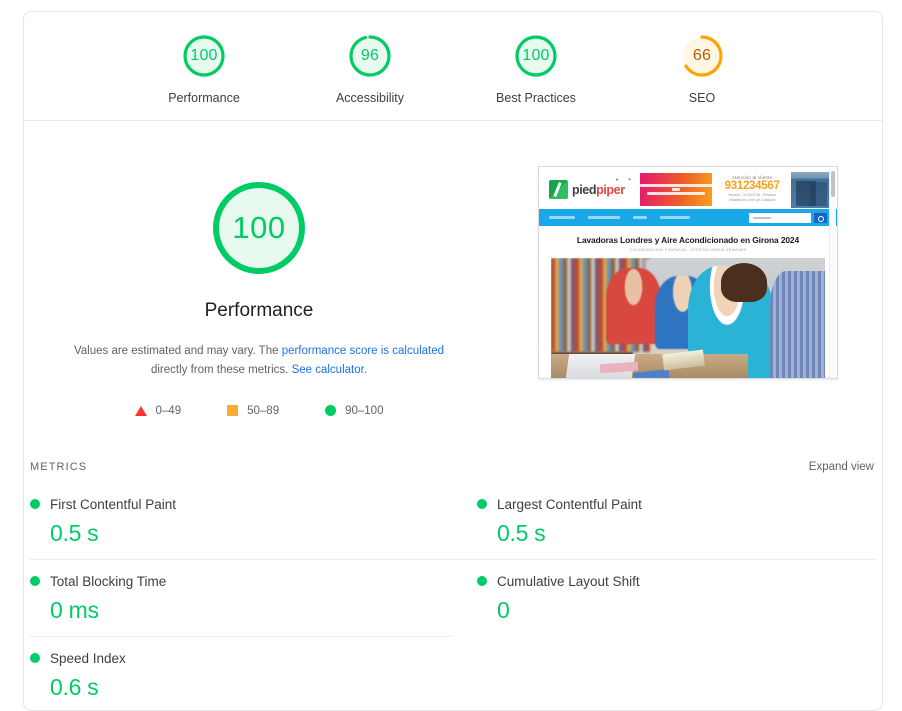 This screenshot has height=711, width=902. Describe the element at coordinates (797, 324) in the screenshot. I see `hero-person-checkered` at that location.